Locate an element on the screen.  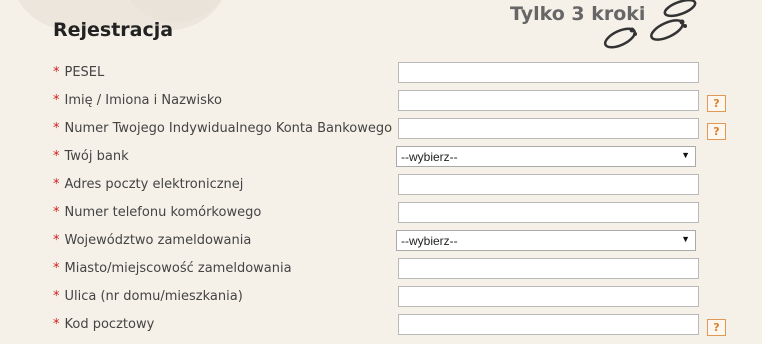
field-label: * Numer telefonu komórkowego is located at coordinates (157, 212).